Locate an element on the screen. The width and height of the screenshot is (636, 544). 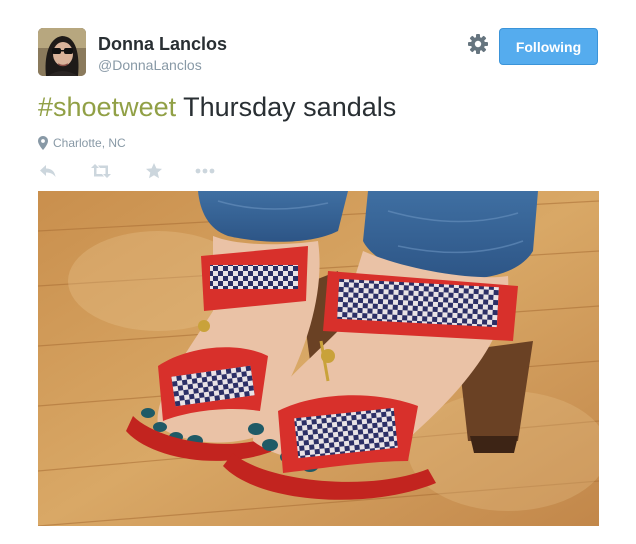
display-name: Donna Lanclos is located at coordinates (162, 44).